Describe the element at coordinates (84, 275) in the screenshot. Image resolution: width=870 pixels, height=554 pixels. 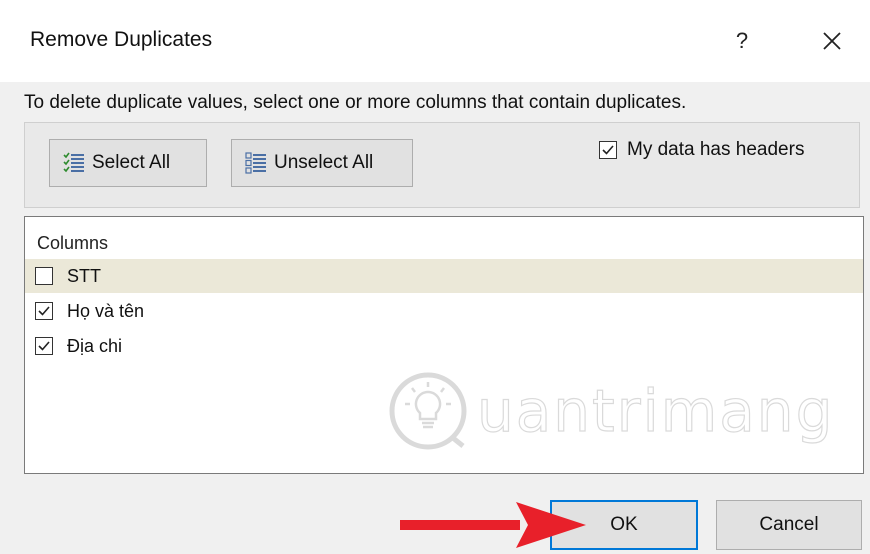
I see `column-label: STT` at that location.